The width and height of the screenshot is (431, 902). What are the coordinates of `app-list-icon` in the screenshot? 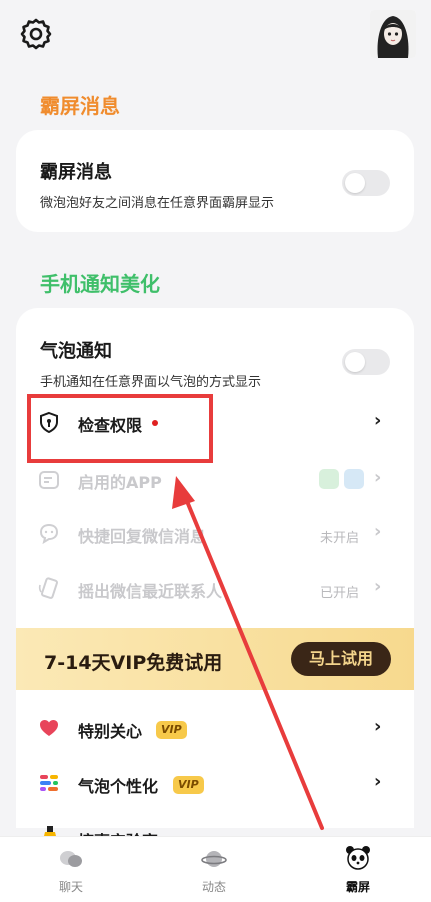 It's located at (49, 480).